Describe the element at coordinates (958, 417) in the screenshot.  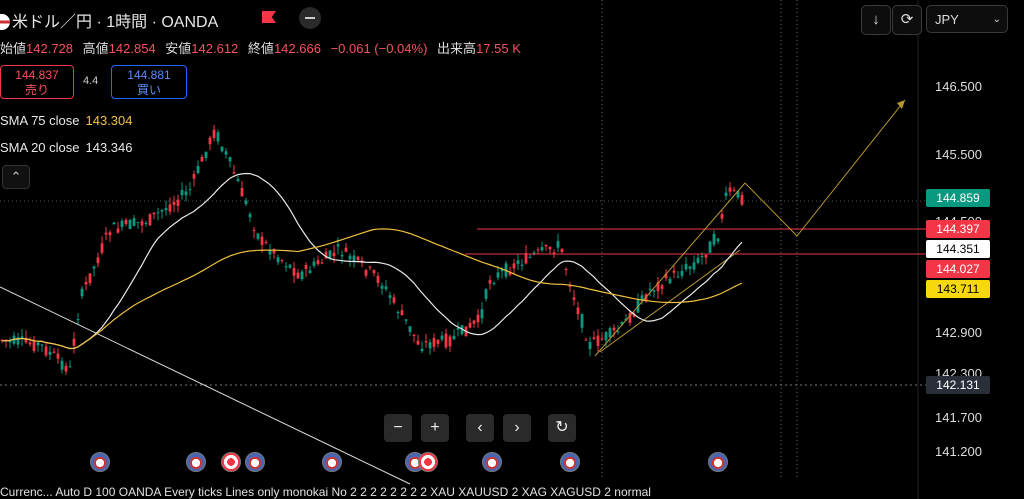
I see `price-axis-label: 141.700` at that location.